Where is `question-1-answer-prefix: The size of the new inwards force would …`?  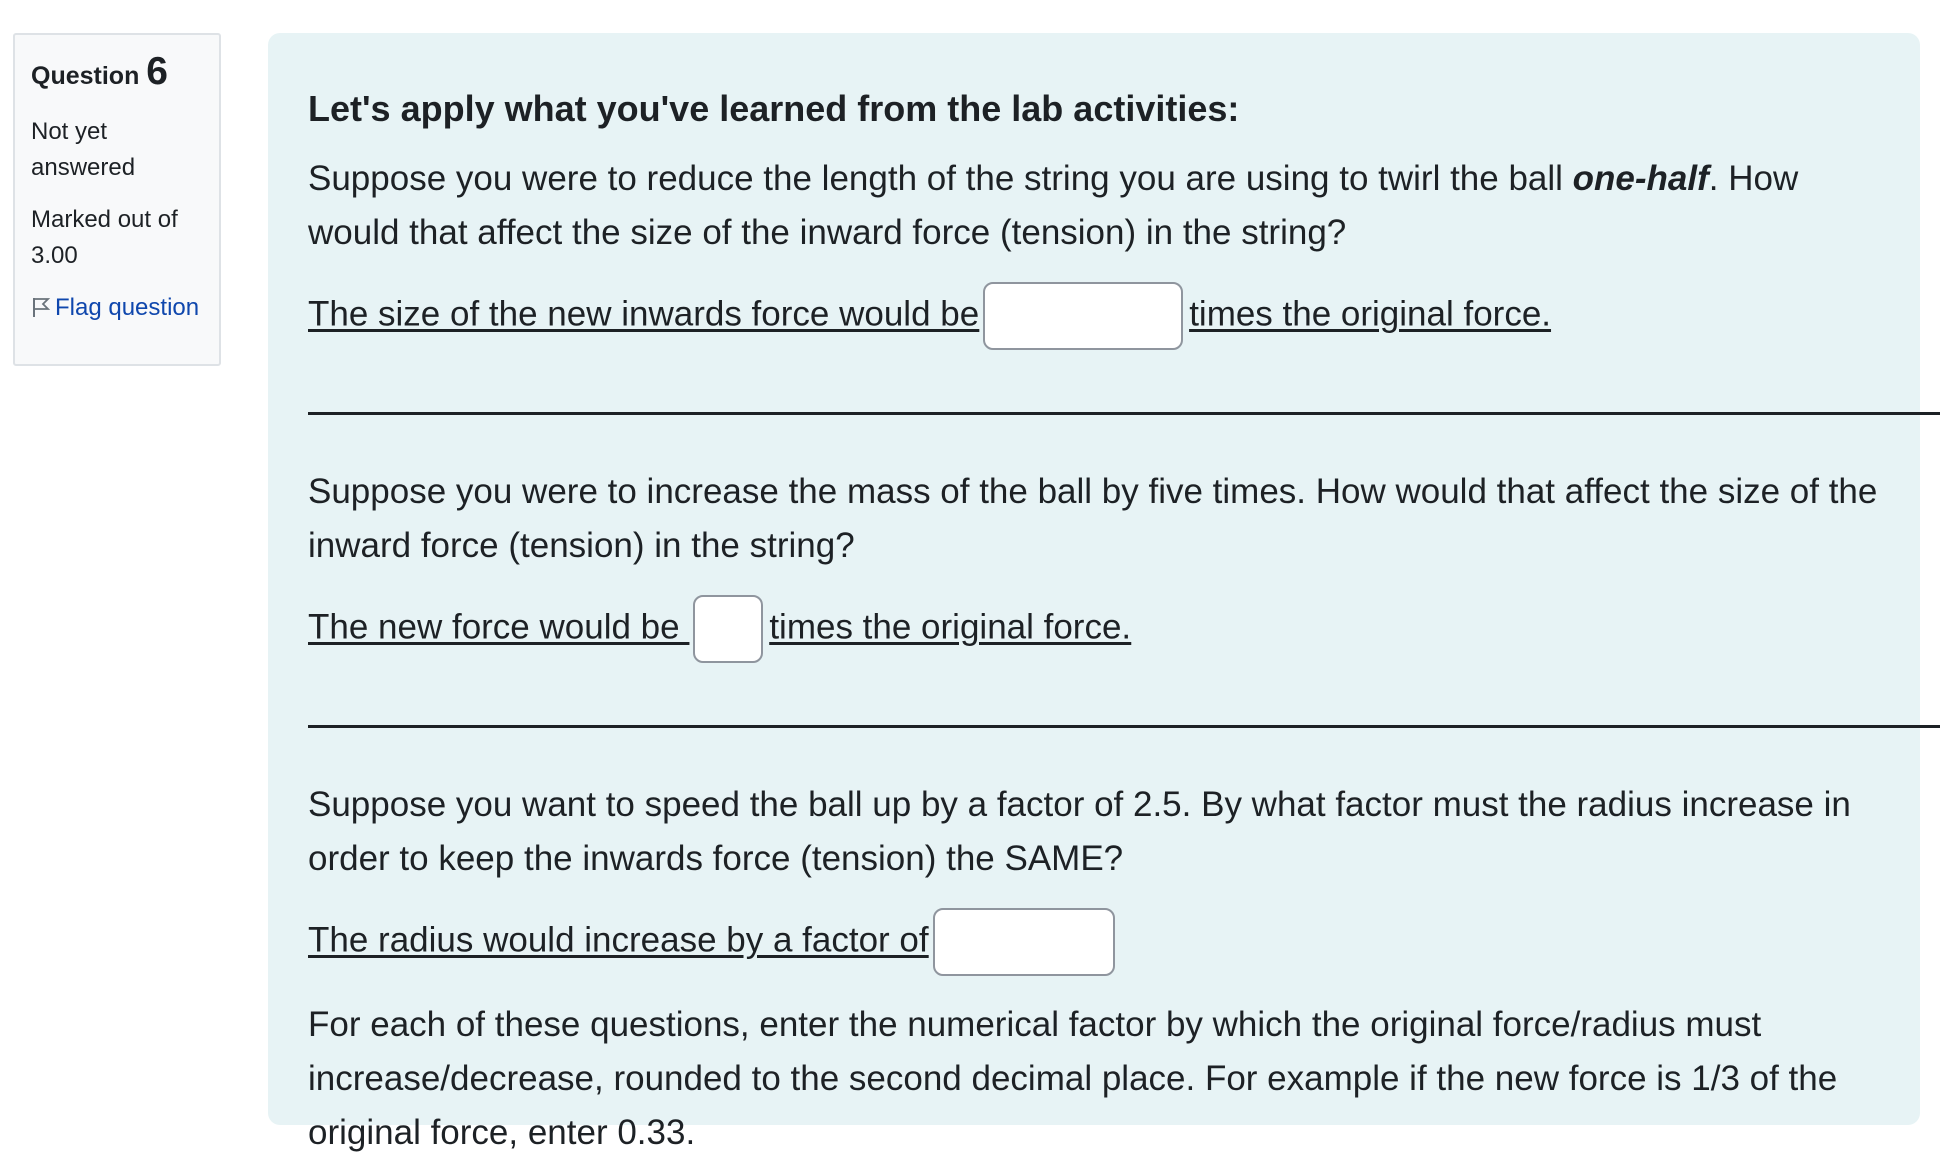
question-1-answer-prefix: The size of the new inwards force would … is located at coordinates (644, 314).